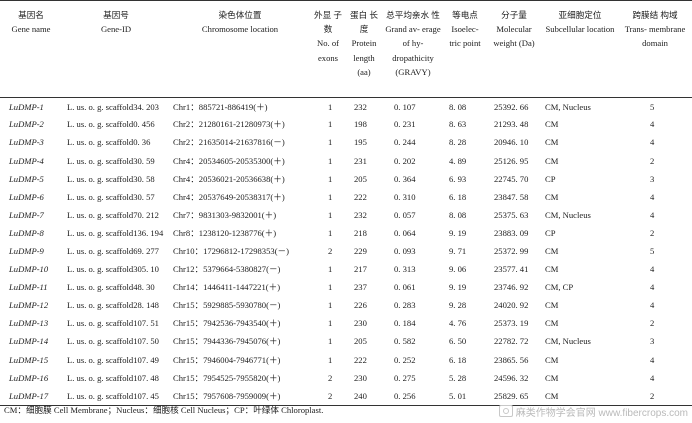  Describe the element at coordinates (405, 142) in the screenshot. I see `gravy-cell: 0. 244` at that location.